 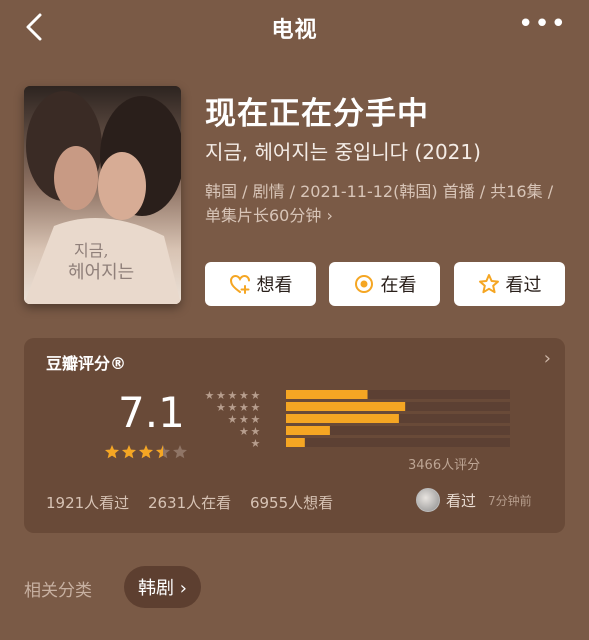 I want to click on top-bar: 电视 •••, so click(x=294, y=28).